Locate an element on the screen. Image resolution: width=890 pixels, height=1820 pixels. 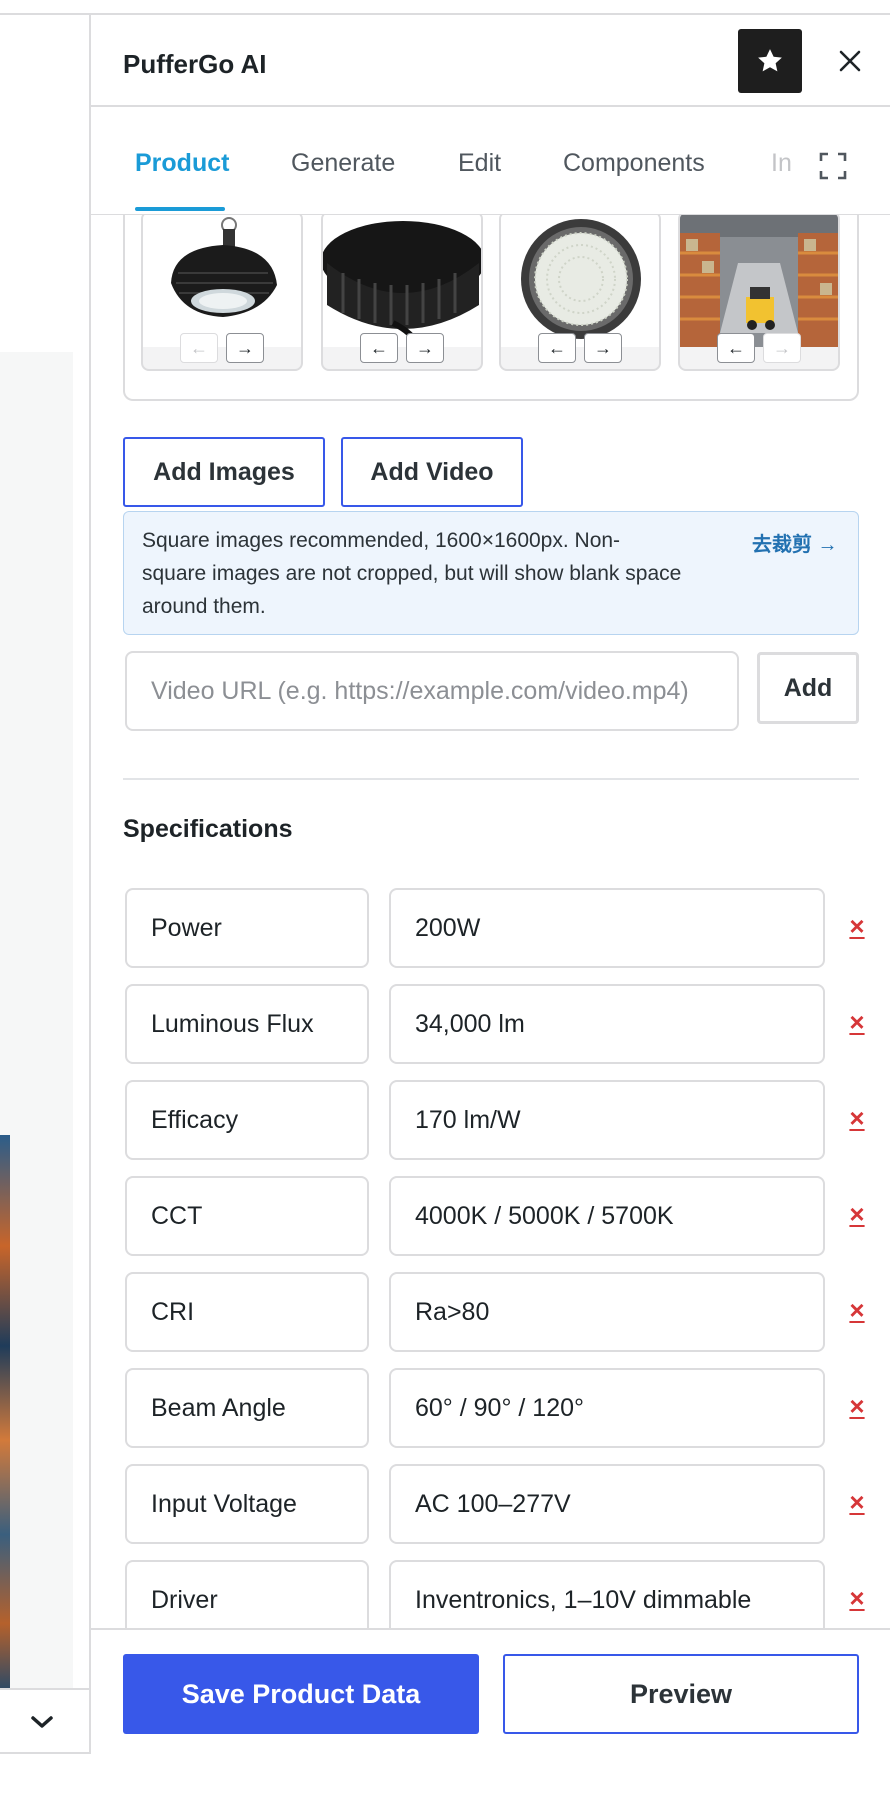
save-product-data-button: Save Product Data is located at coordinates (301, 1694).